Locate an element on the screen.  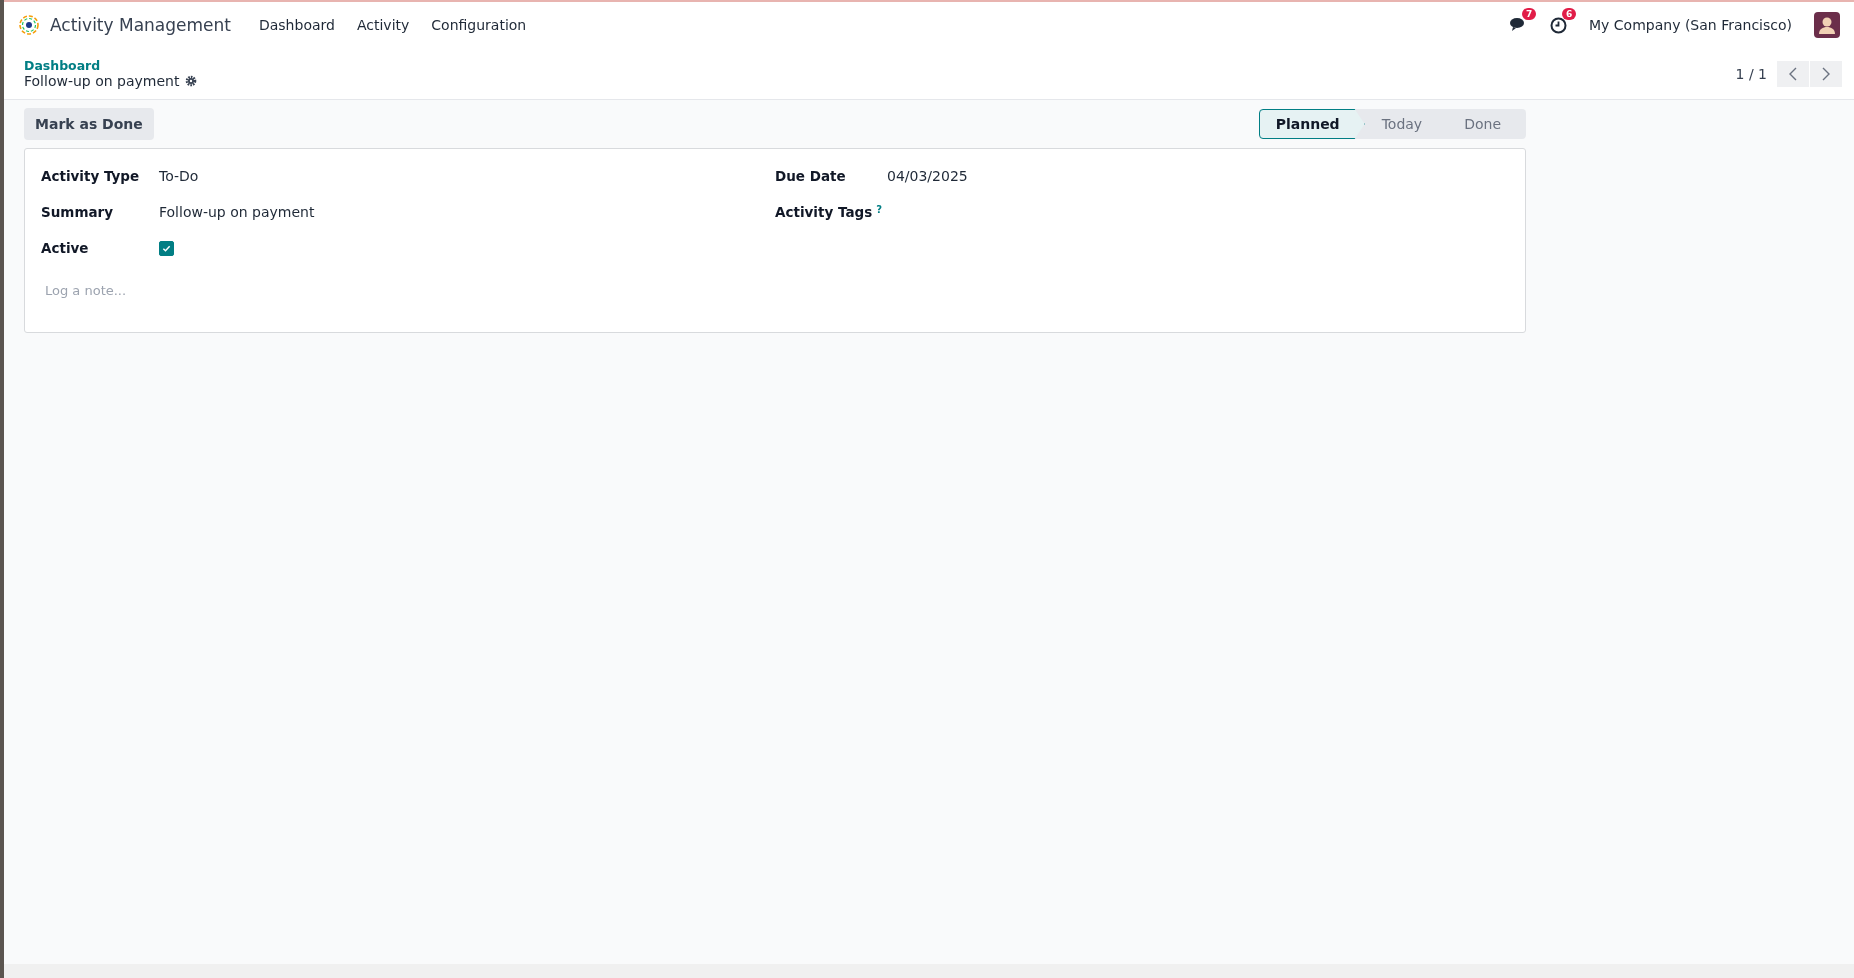
settings-icon is located at coordinates (191, 81).